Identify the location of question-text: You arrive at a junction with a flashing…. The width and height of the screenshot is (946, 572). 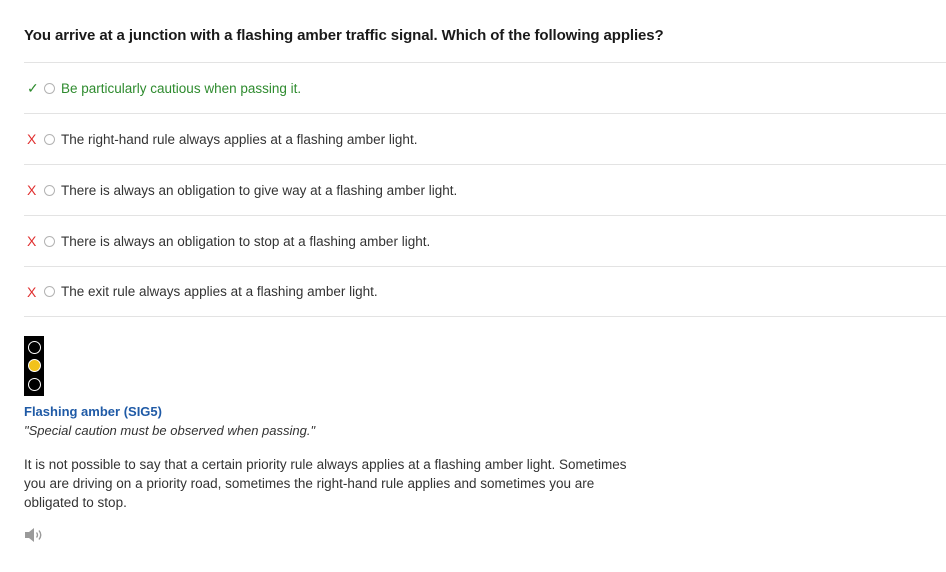
(344, 35).